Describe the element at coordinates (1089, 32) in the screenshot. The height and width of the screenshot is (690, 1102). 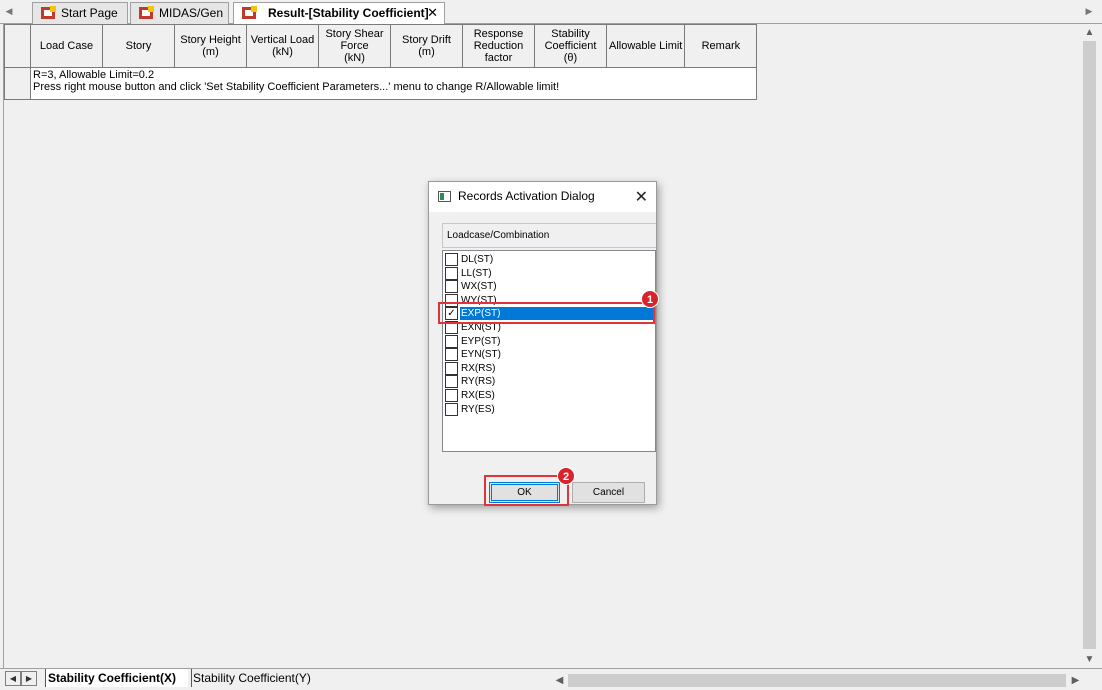
I see `scroll-up-icon: ▲` at that location.